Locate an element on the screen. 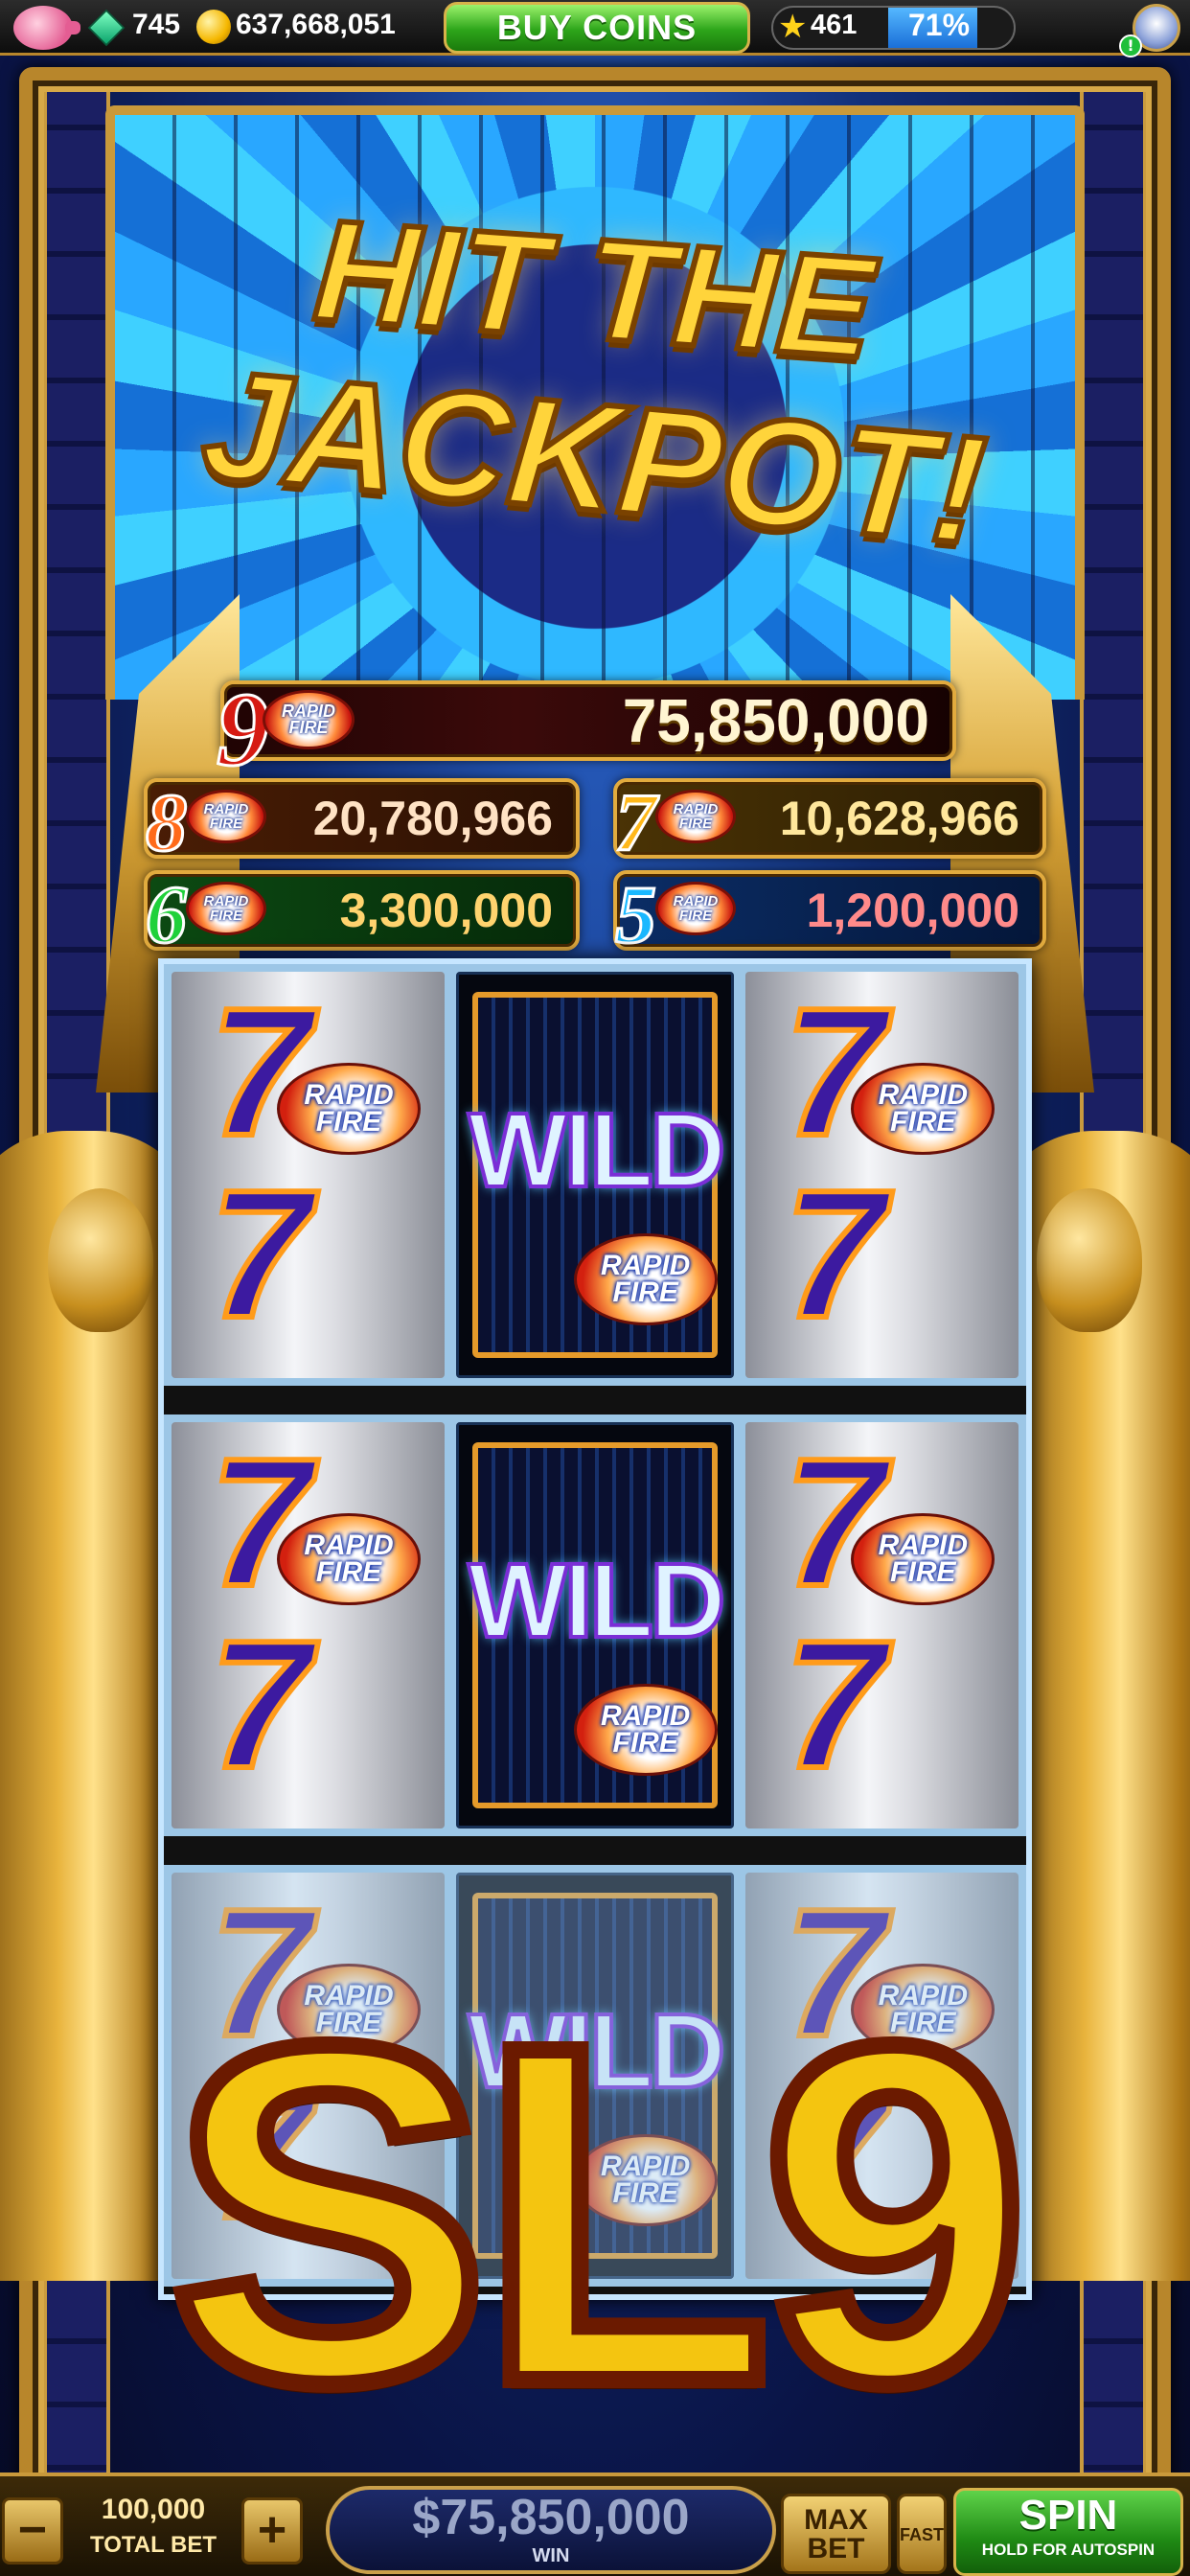 The width and height of the screenshot is (1190, 2576). notification-badge: ! is located at coordinates (1131, 46).